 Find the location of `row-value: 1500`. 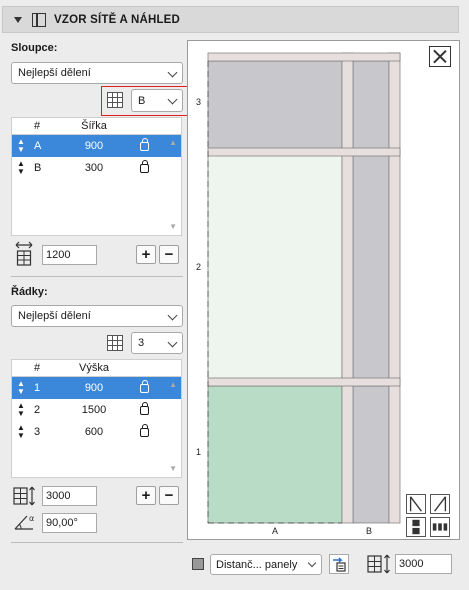

row-value: 1500 is located at coordinates (94, 410).